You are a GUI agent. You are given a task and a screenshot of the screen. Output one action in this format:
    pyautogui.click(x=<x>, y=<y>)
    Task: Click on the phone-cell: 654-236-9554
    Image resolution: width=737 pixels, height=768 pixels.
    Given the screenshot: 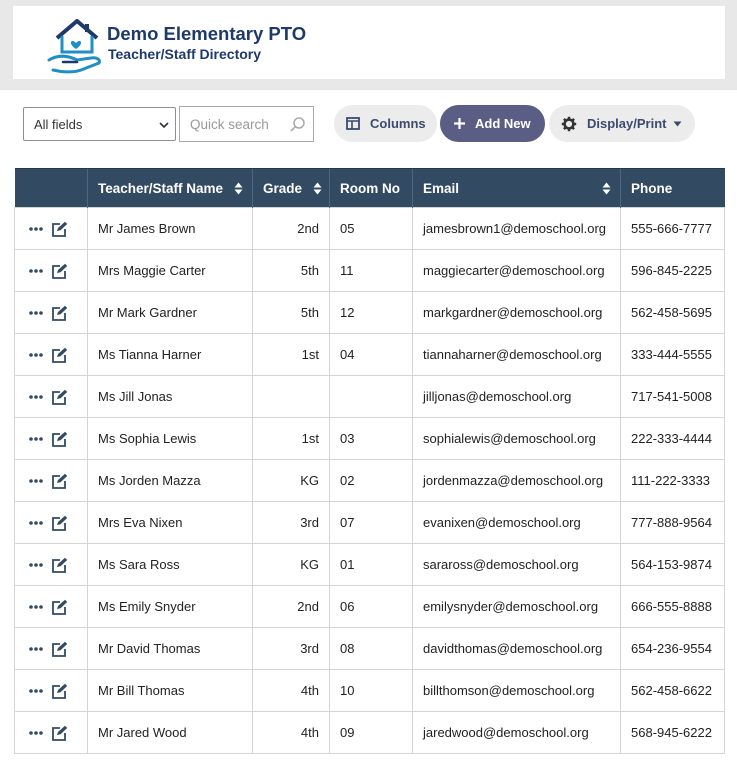 What is the action you would take?
    pyautogui.click(x=672, y=648)
    